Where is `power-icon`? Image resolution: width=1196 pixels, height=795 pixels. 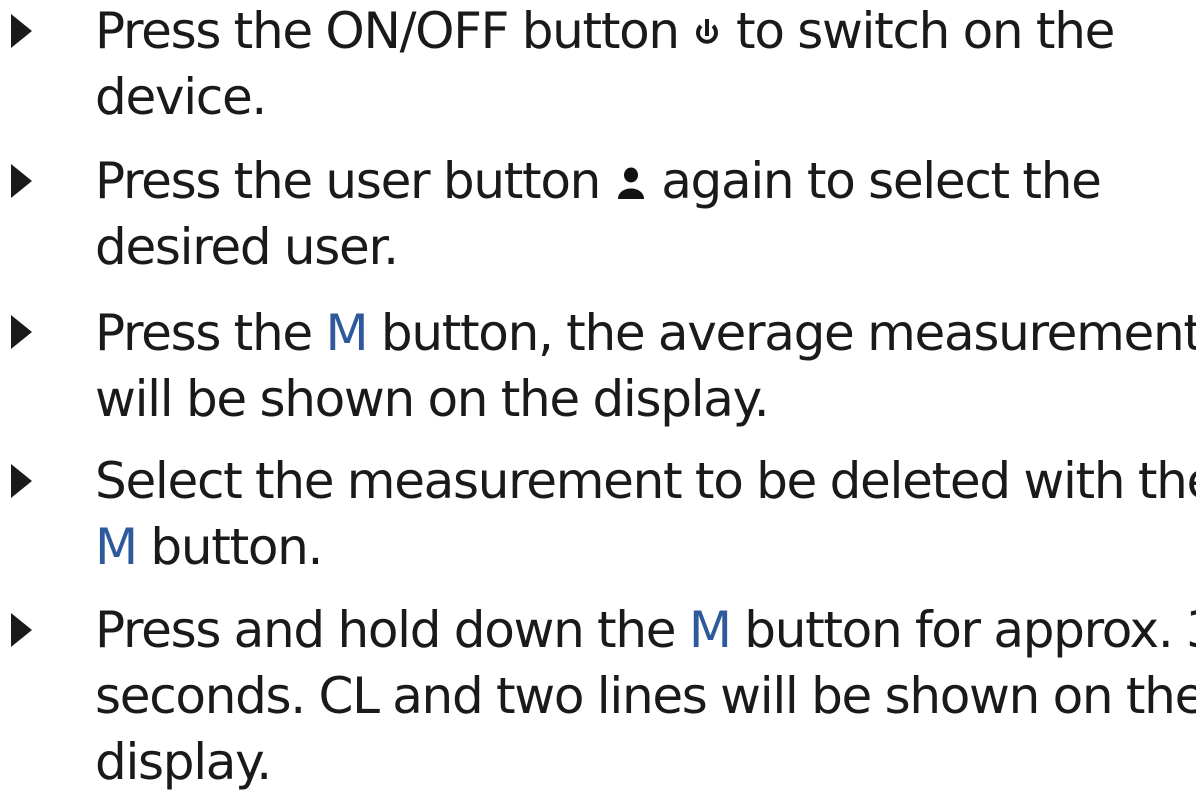 power-icon is located at coordinates (707, 35).